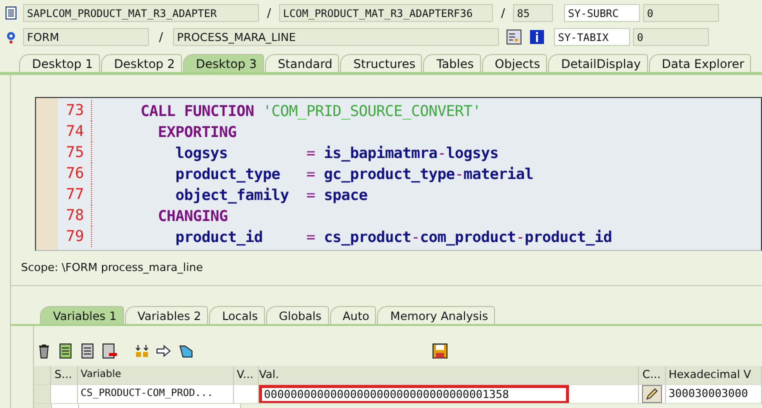 The width and height of the screenshot is (762, 408). Describe the element at coordinates (598, 63) in the screenshot. I see `desktop-tab: DetailDisplay` at that location.